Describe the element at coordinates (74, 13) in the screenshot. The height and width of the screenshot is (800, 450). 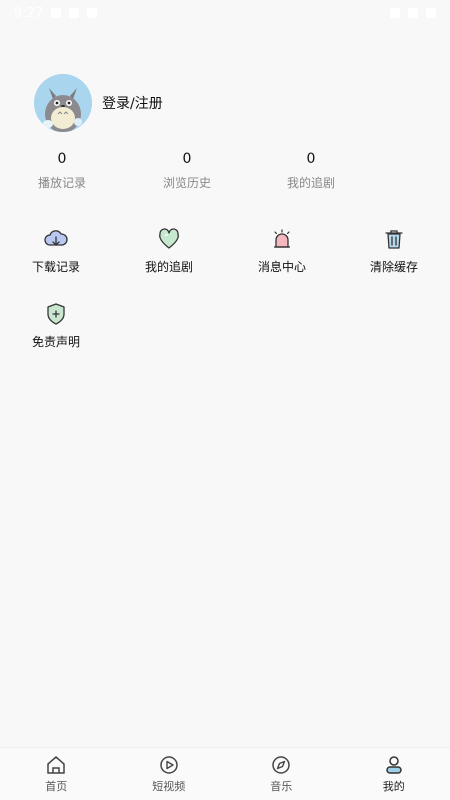
I see `download-status-icon` at that location.